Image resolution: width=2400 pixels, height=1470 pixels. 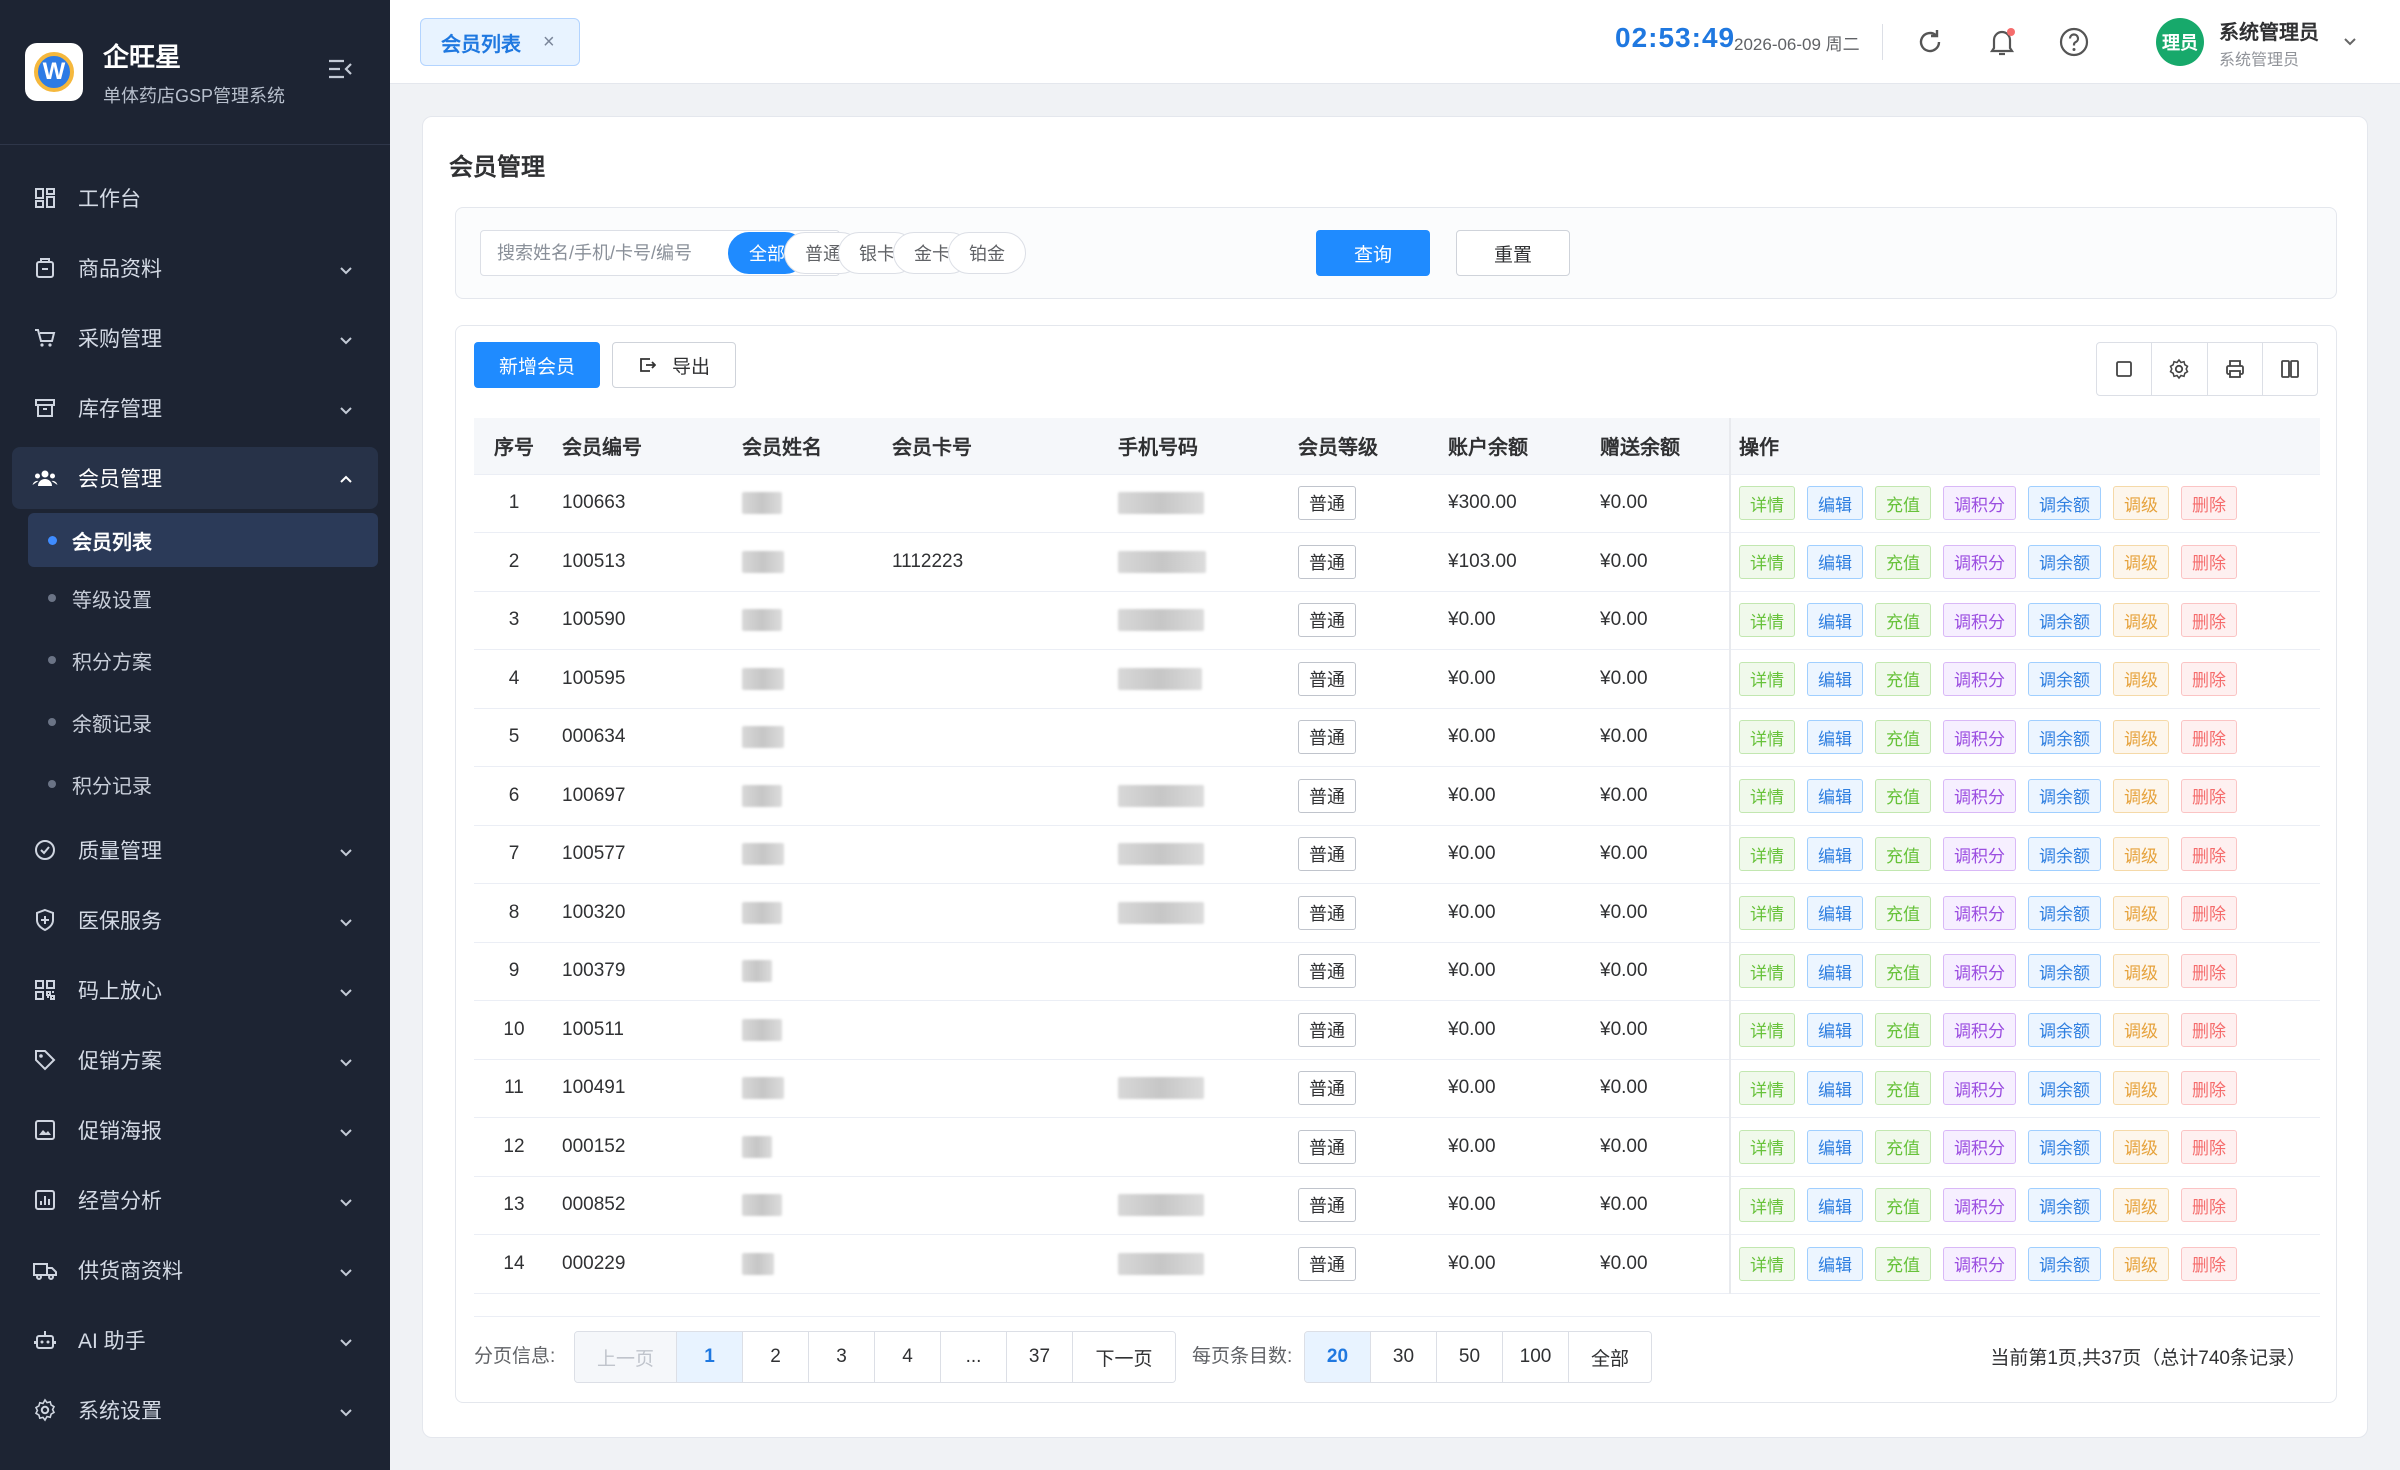 I want to click on submenu-item: 积分记录, so click(x=195, y=784).